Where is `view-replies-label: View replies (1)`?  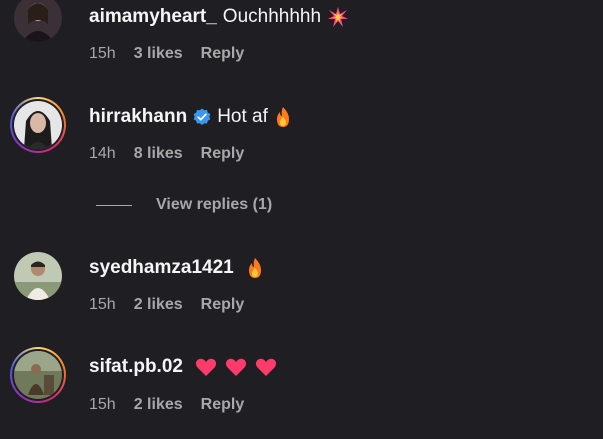
view-replies-label: View replies (1) is located at coordinates (214, 204).